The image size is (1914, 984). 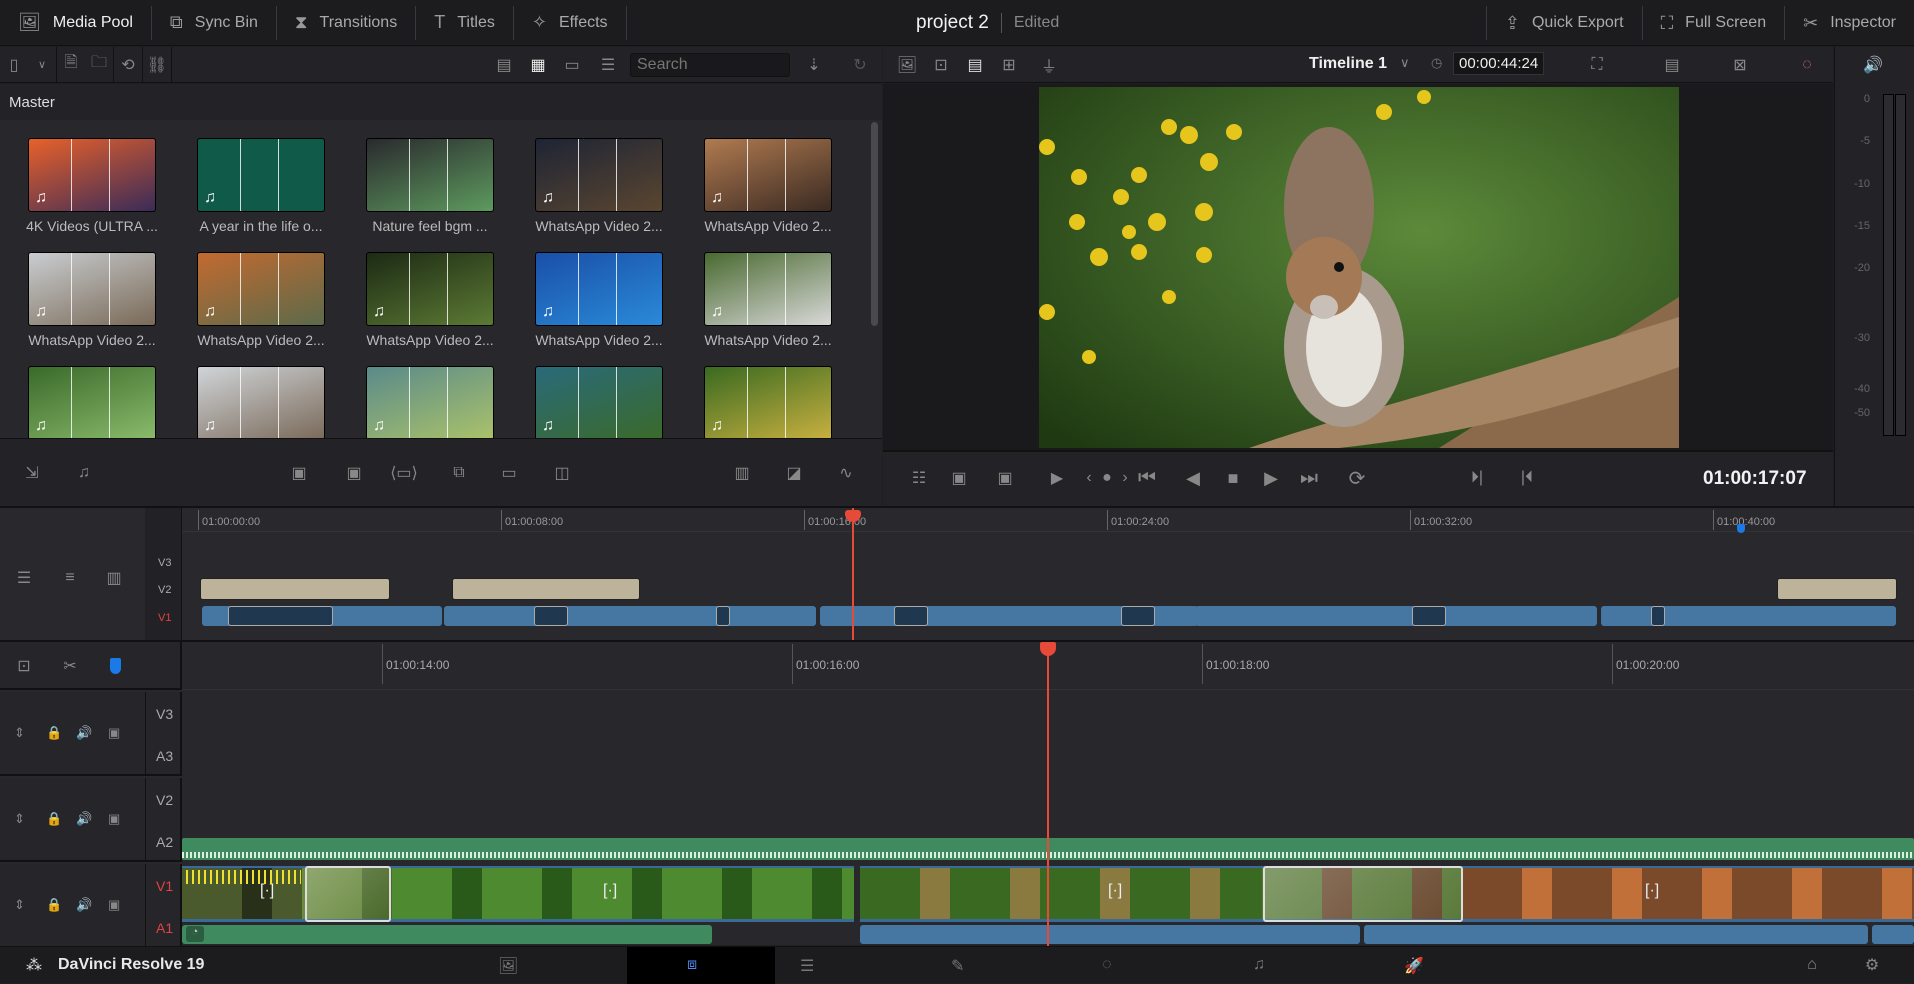 What do you see at coordinates (84, 473) in the screenshot?
I see `append-audio-icon: ♫` at bounding box center [84, 473].